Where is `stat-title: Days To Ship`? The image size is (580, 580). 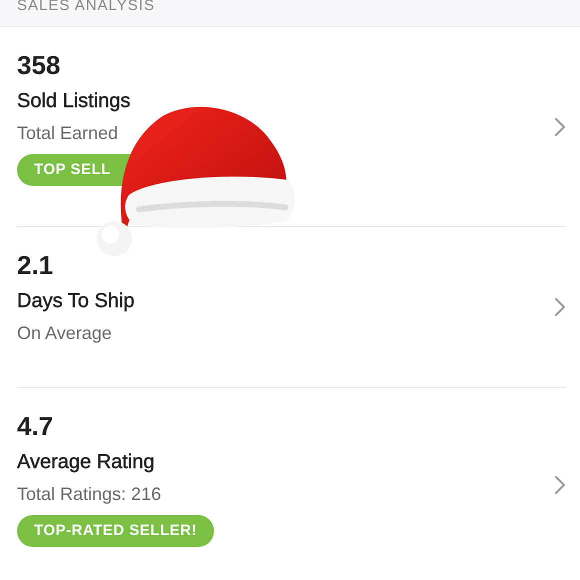 stat-title: Days To Ship is located at coordinates (76, 301).